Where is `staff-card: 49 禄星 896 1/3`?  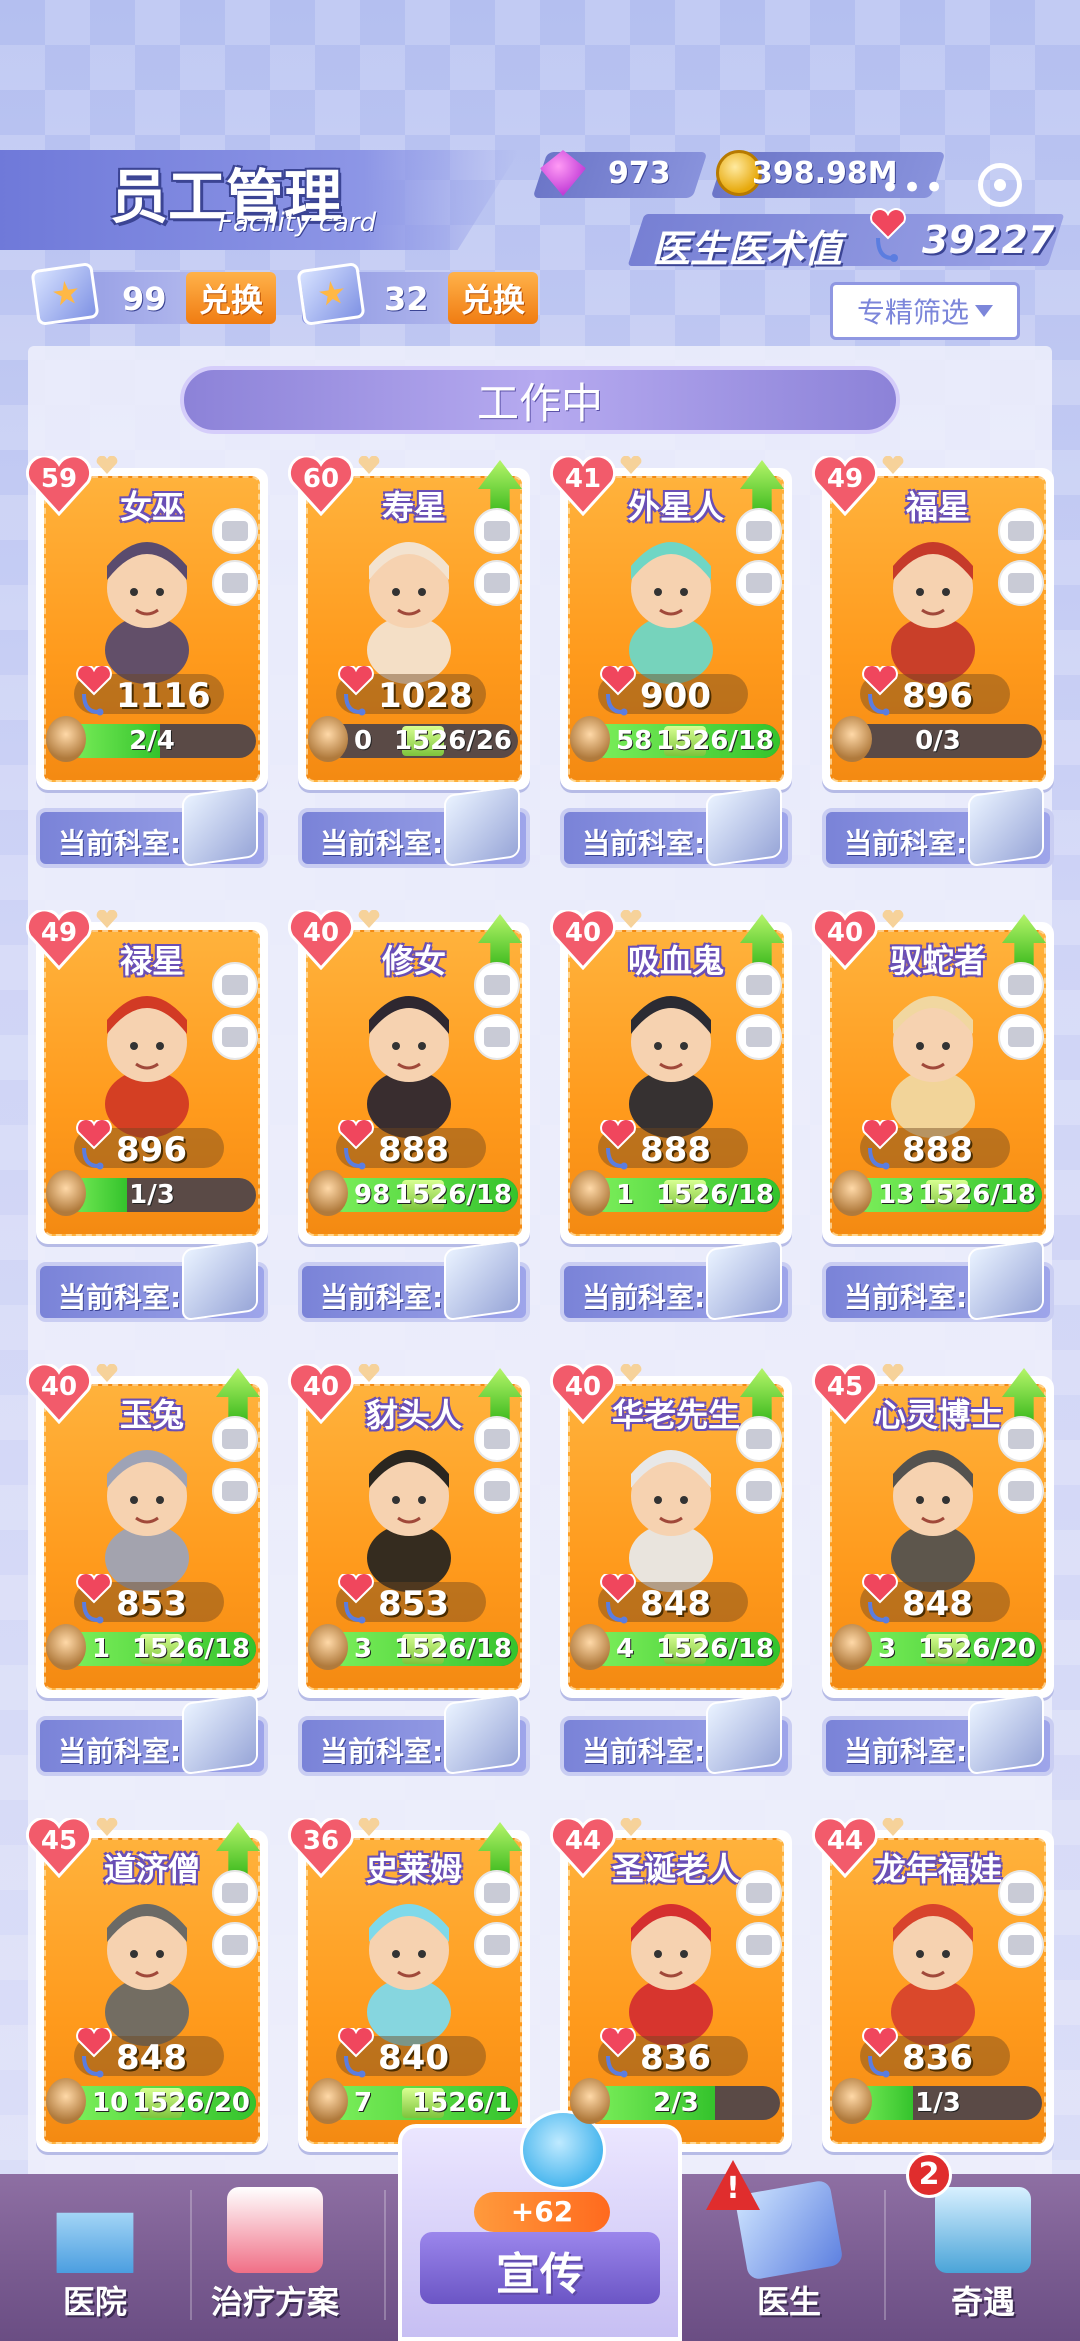
staff-card: 49 禄星 896 1/3 is located at coordinates (146, 1076).